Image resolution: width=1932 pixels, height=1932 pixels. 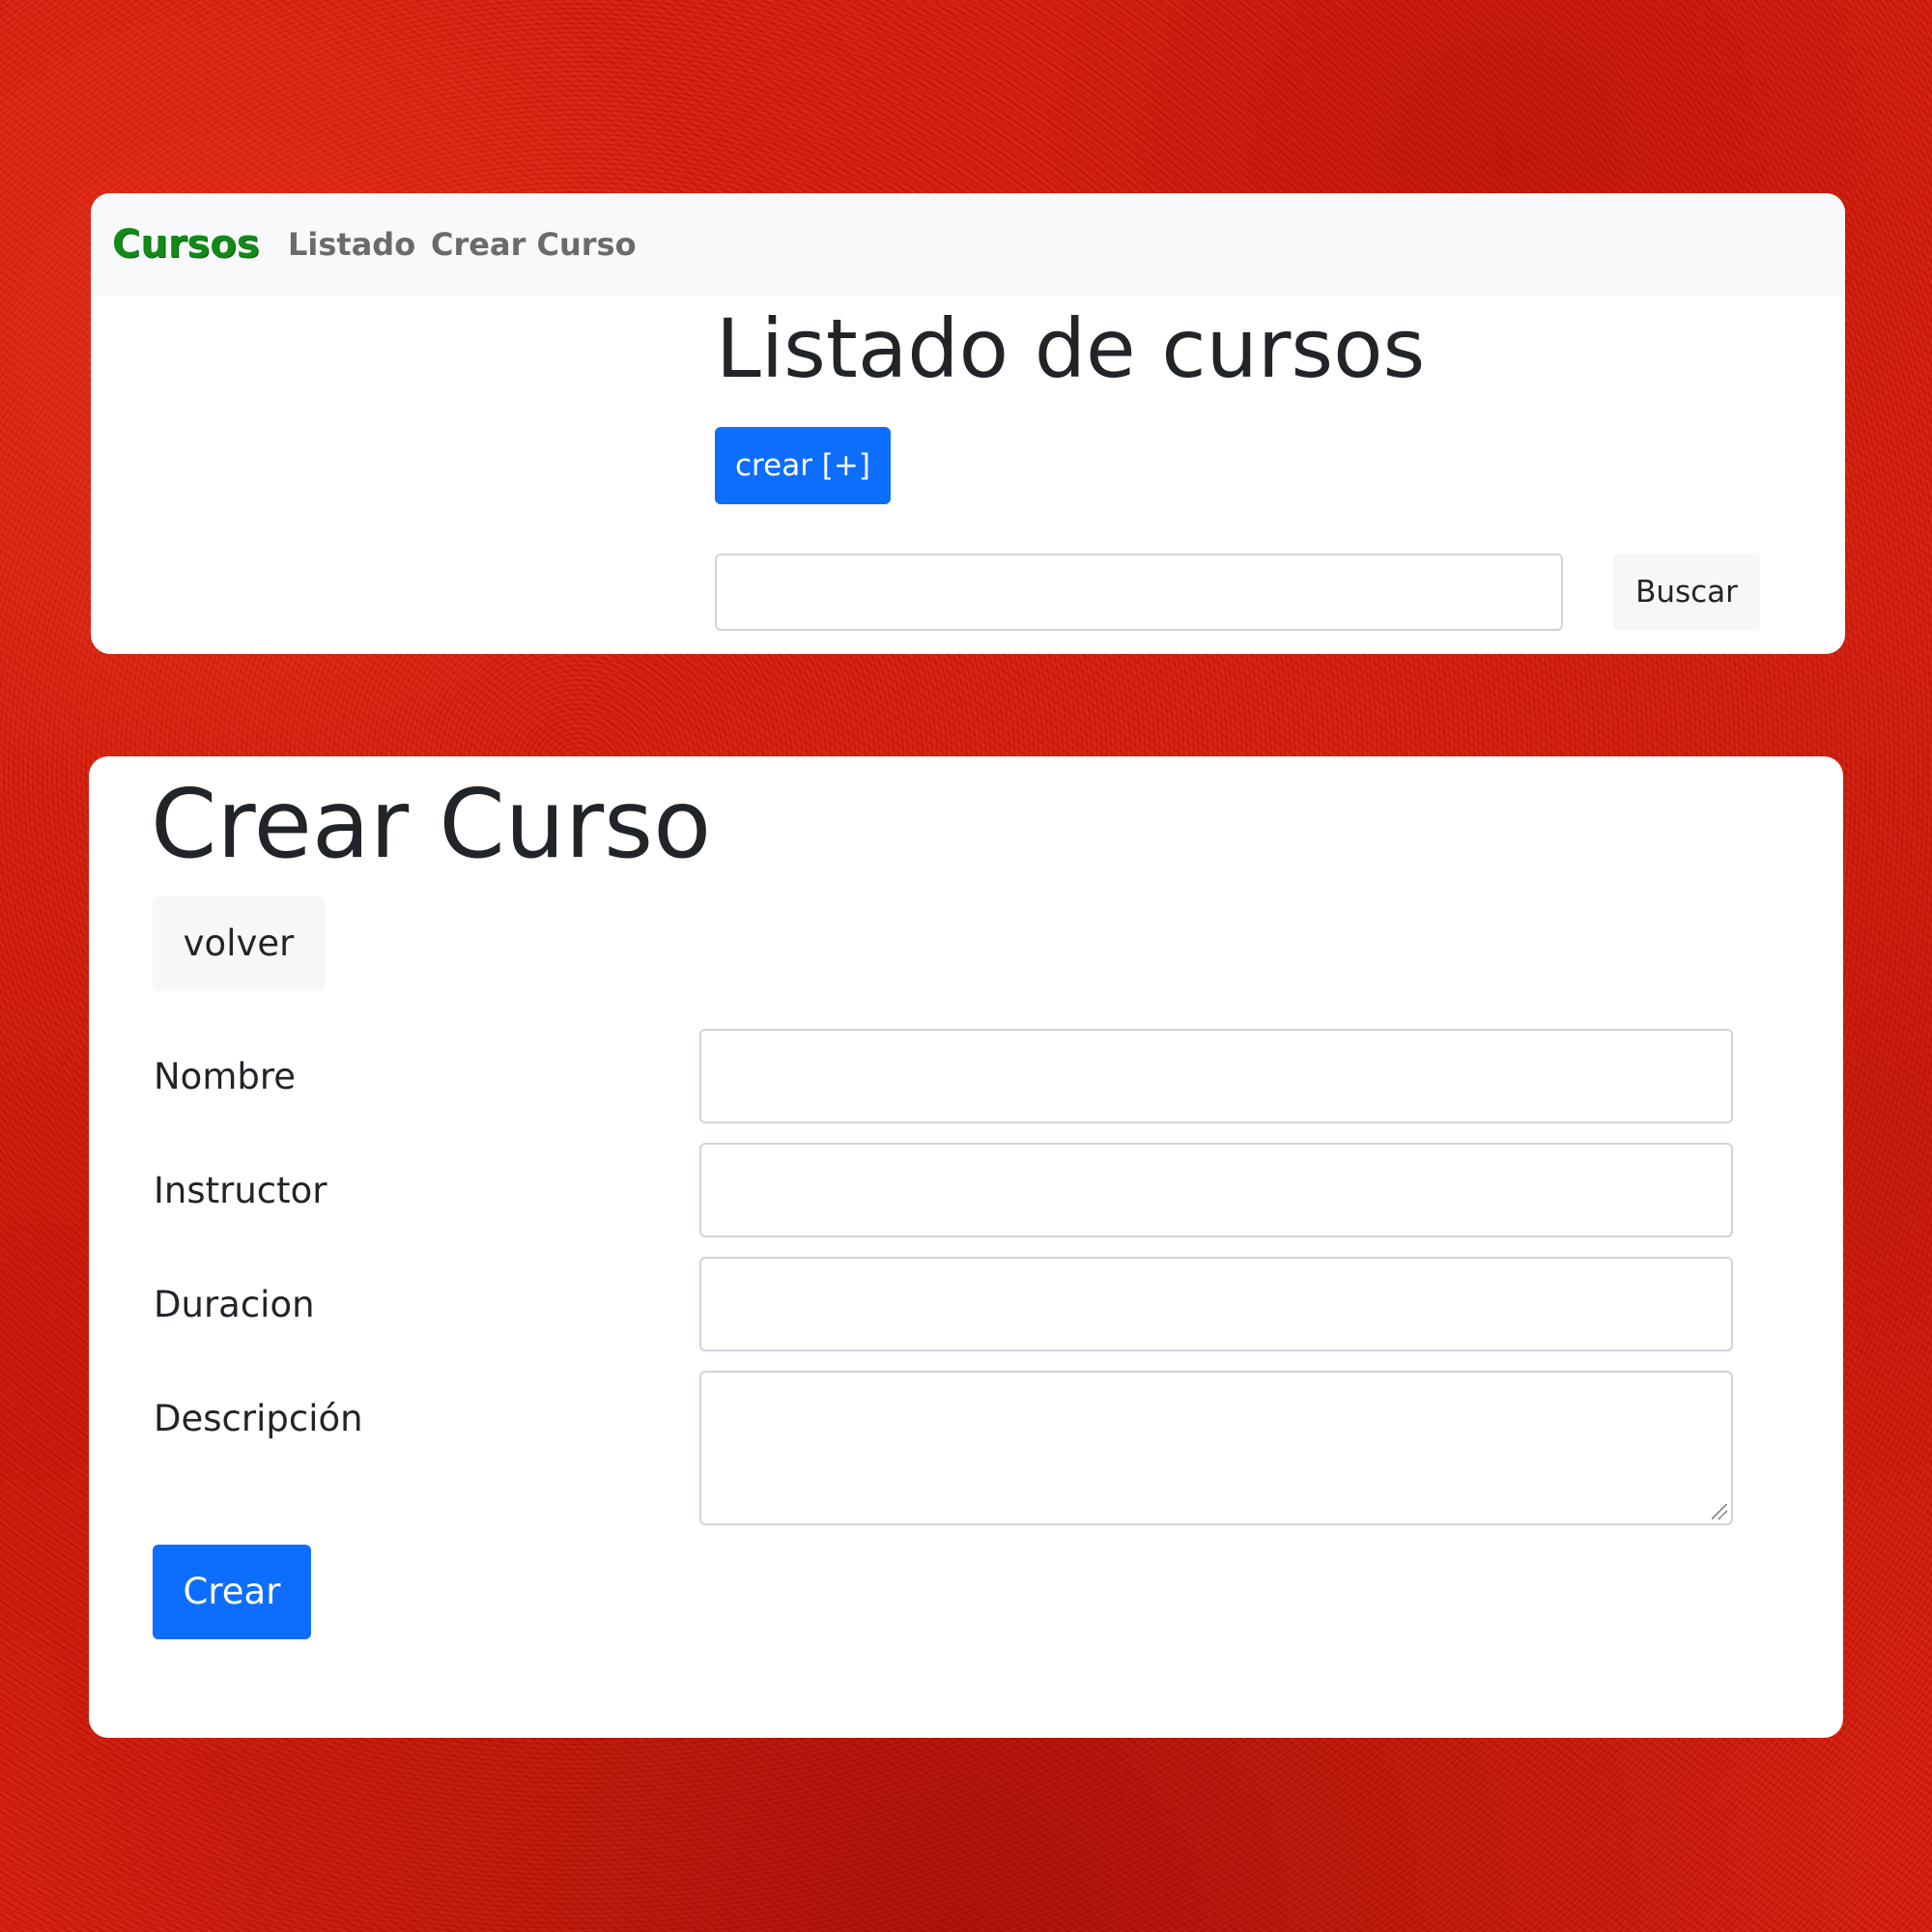 I want to click on resize-grip-icon, so click(x=1719, y=1512).